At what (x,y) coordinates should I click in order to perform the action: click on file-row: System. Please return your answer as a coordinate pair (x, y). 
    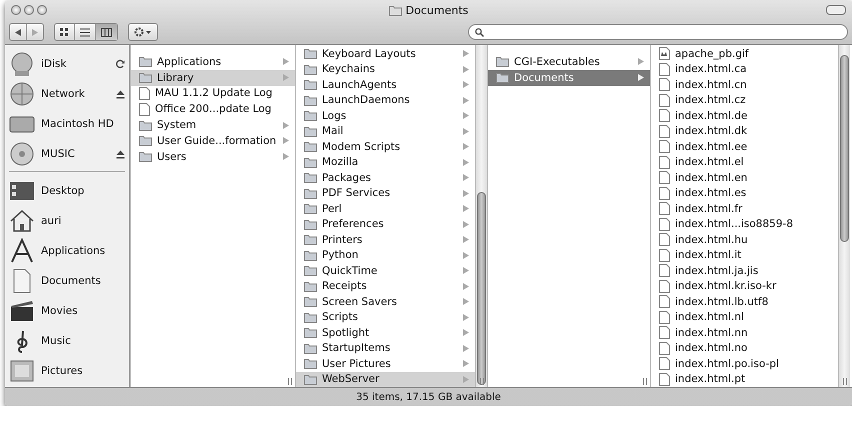
    Looking at the image, I should click on (213, 125).